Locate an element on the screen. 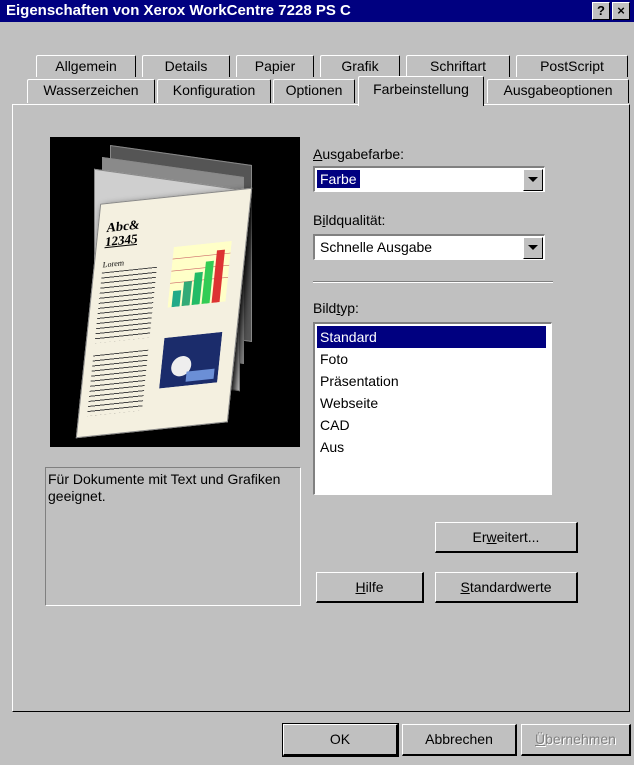 The image size is (634, 765). bildtyp-item-foto: Foto is located at coordinates (431, 359).